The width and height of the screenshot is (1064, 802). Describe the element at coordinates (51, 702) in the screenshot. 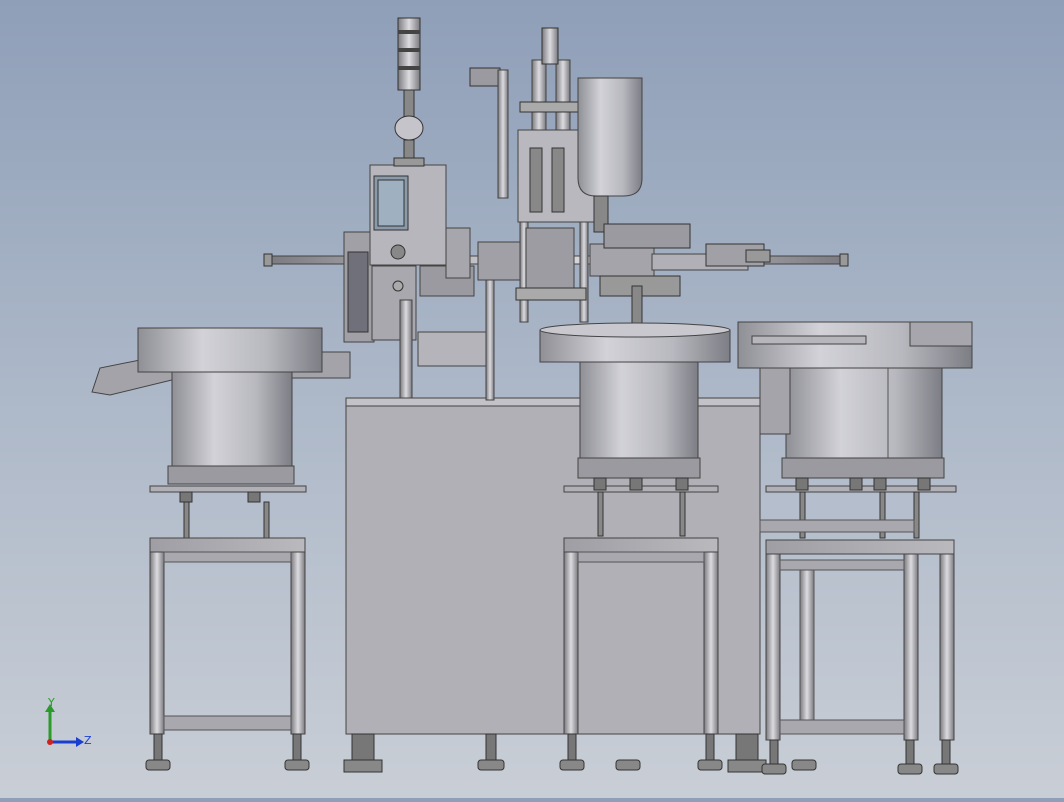

I see `y-axis-label: Y` at that location.